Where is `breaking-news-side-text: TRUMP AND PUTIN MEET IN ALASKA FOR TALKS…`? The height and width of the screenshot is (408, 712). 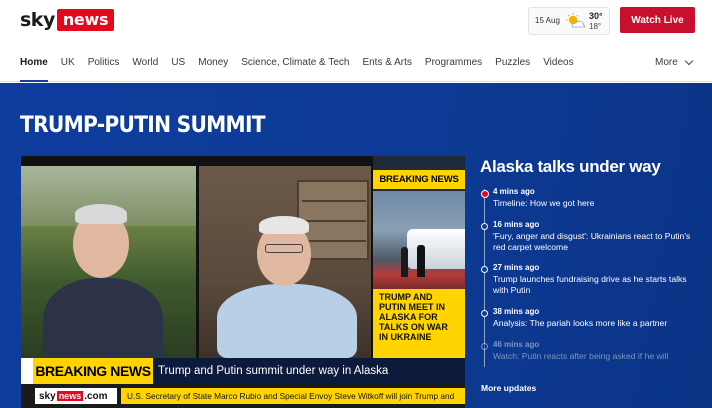 breaking-news-side-text: TRUMP AND PUTIN MEET IN ALASKA FOR TALKS… is located at coordinates (419, 323).